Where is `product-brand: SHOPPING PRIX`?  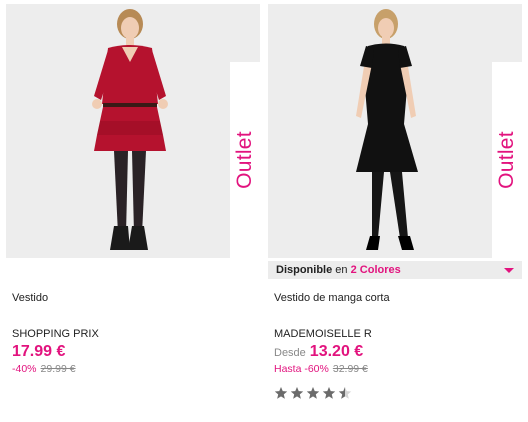 product-brand: SHOPPING PRIX is located at coordinates (55, 334).